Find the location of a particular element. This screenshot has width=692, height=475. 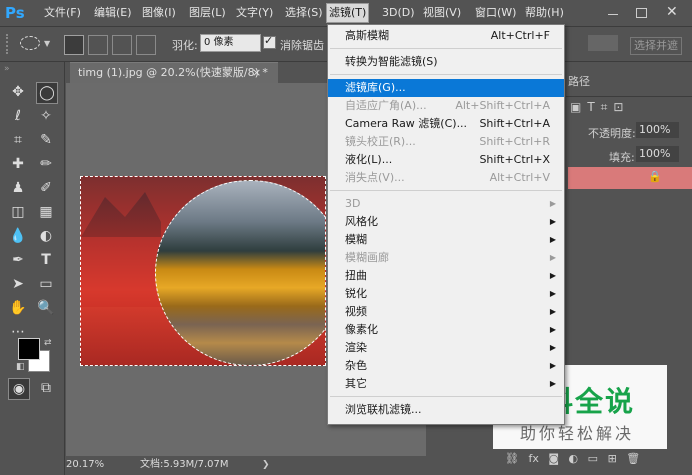

menu-file: 文件(F) is located at coordinates (62, 13).